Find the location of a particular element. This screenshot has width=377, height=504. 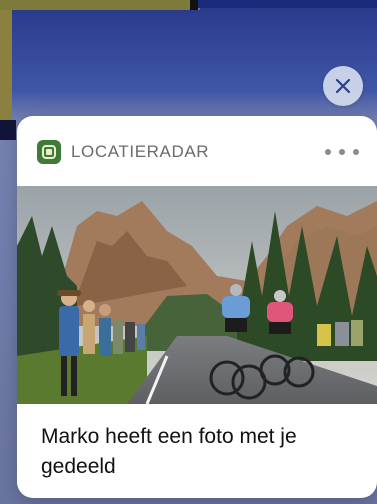

close-button is located at coordinates (343, 86).